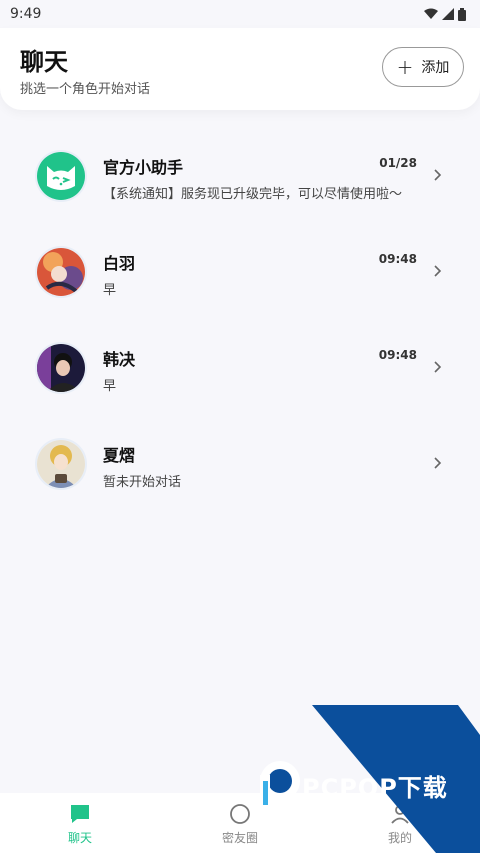 The image size is (480, 853). Describe the element at coordinates (119, 359) in the screenshot. I see `chat-name: 韩决` at that location.